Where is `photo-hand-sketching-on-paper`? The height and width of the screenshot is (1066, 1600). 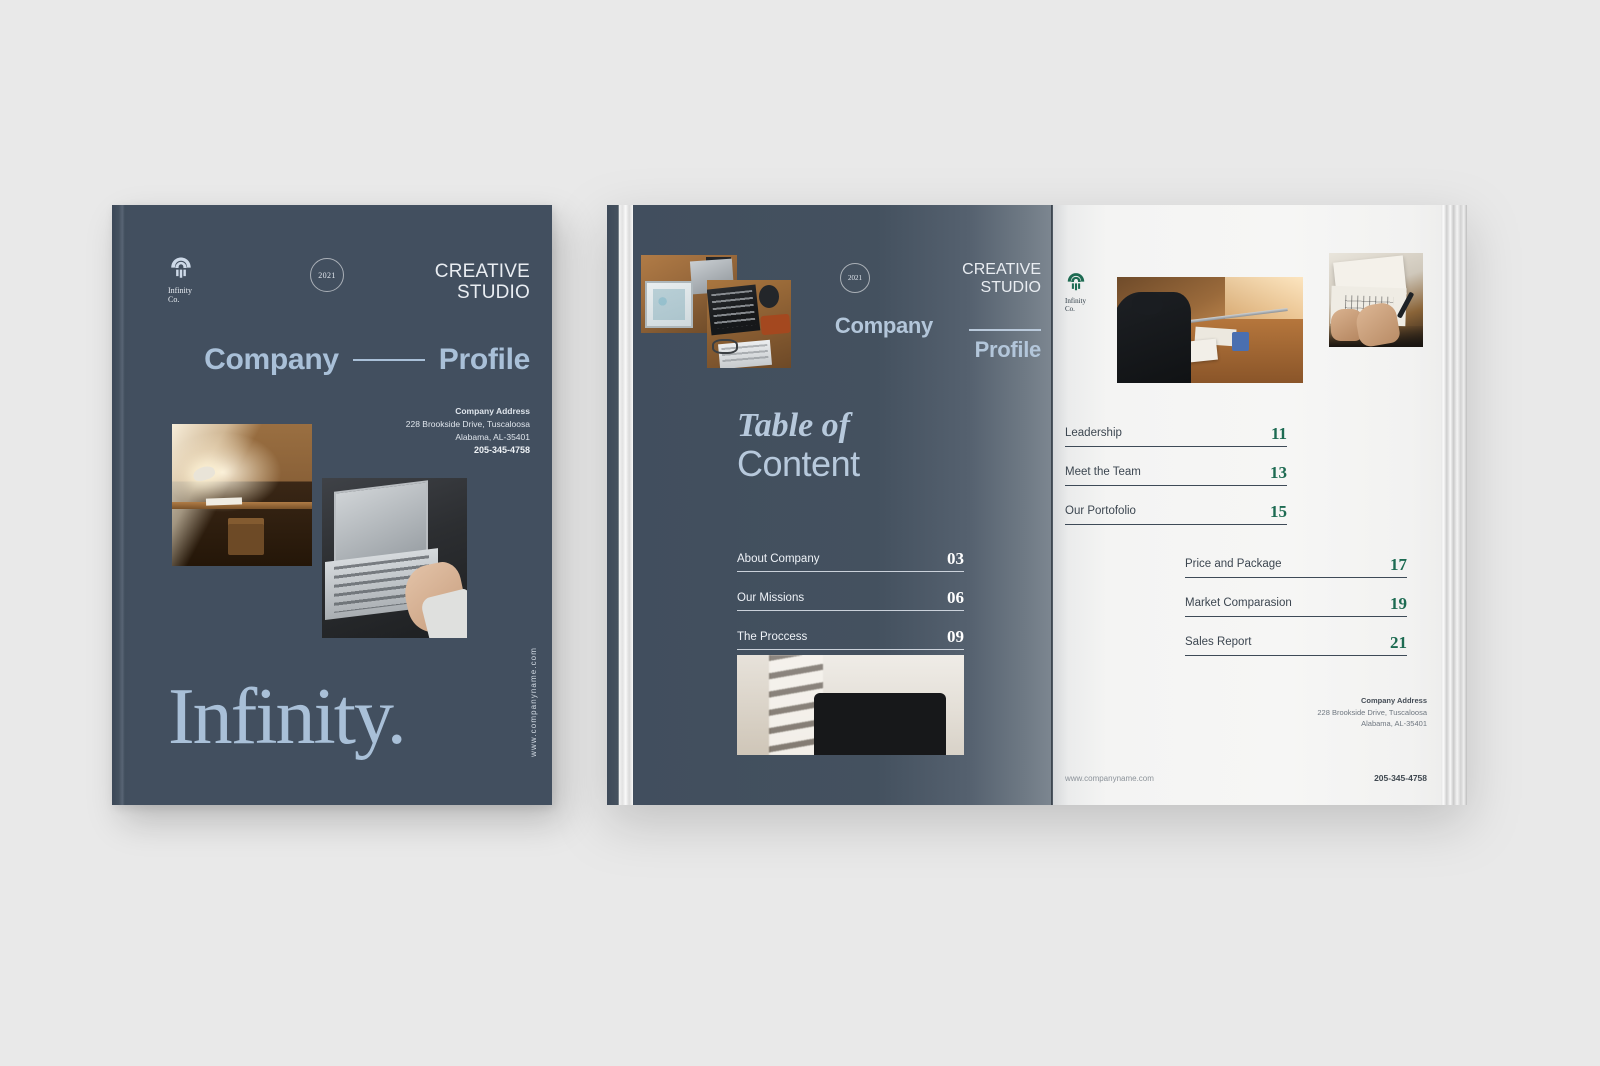
photo-hand-sketching-on-paper is located at coordinates (1376, 300).